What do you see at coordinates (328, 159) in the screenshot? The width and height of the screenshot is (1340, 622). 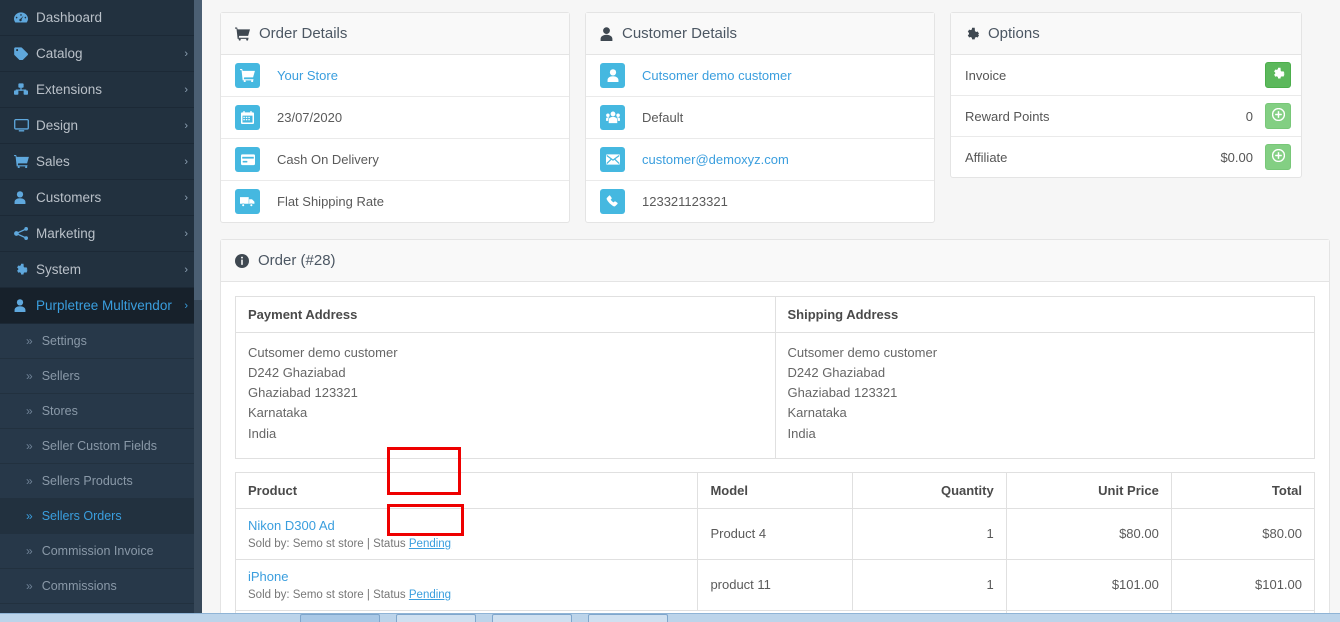 I see `order-detail-value: Cash On Delivery` at bounding box center [328, 159].